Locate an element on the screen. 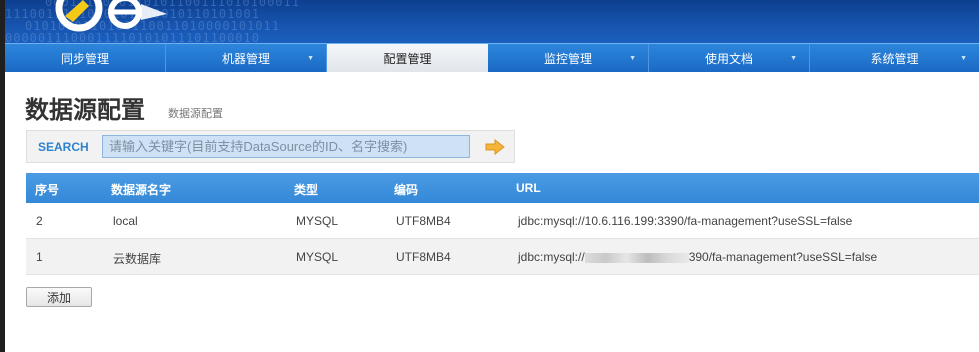  url-prefix: jdbc:mysql:// is located at coordinates (551, 257).